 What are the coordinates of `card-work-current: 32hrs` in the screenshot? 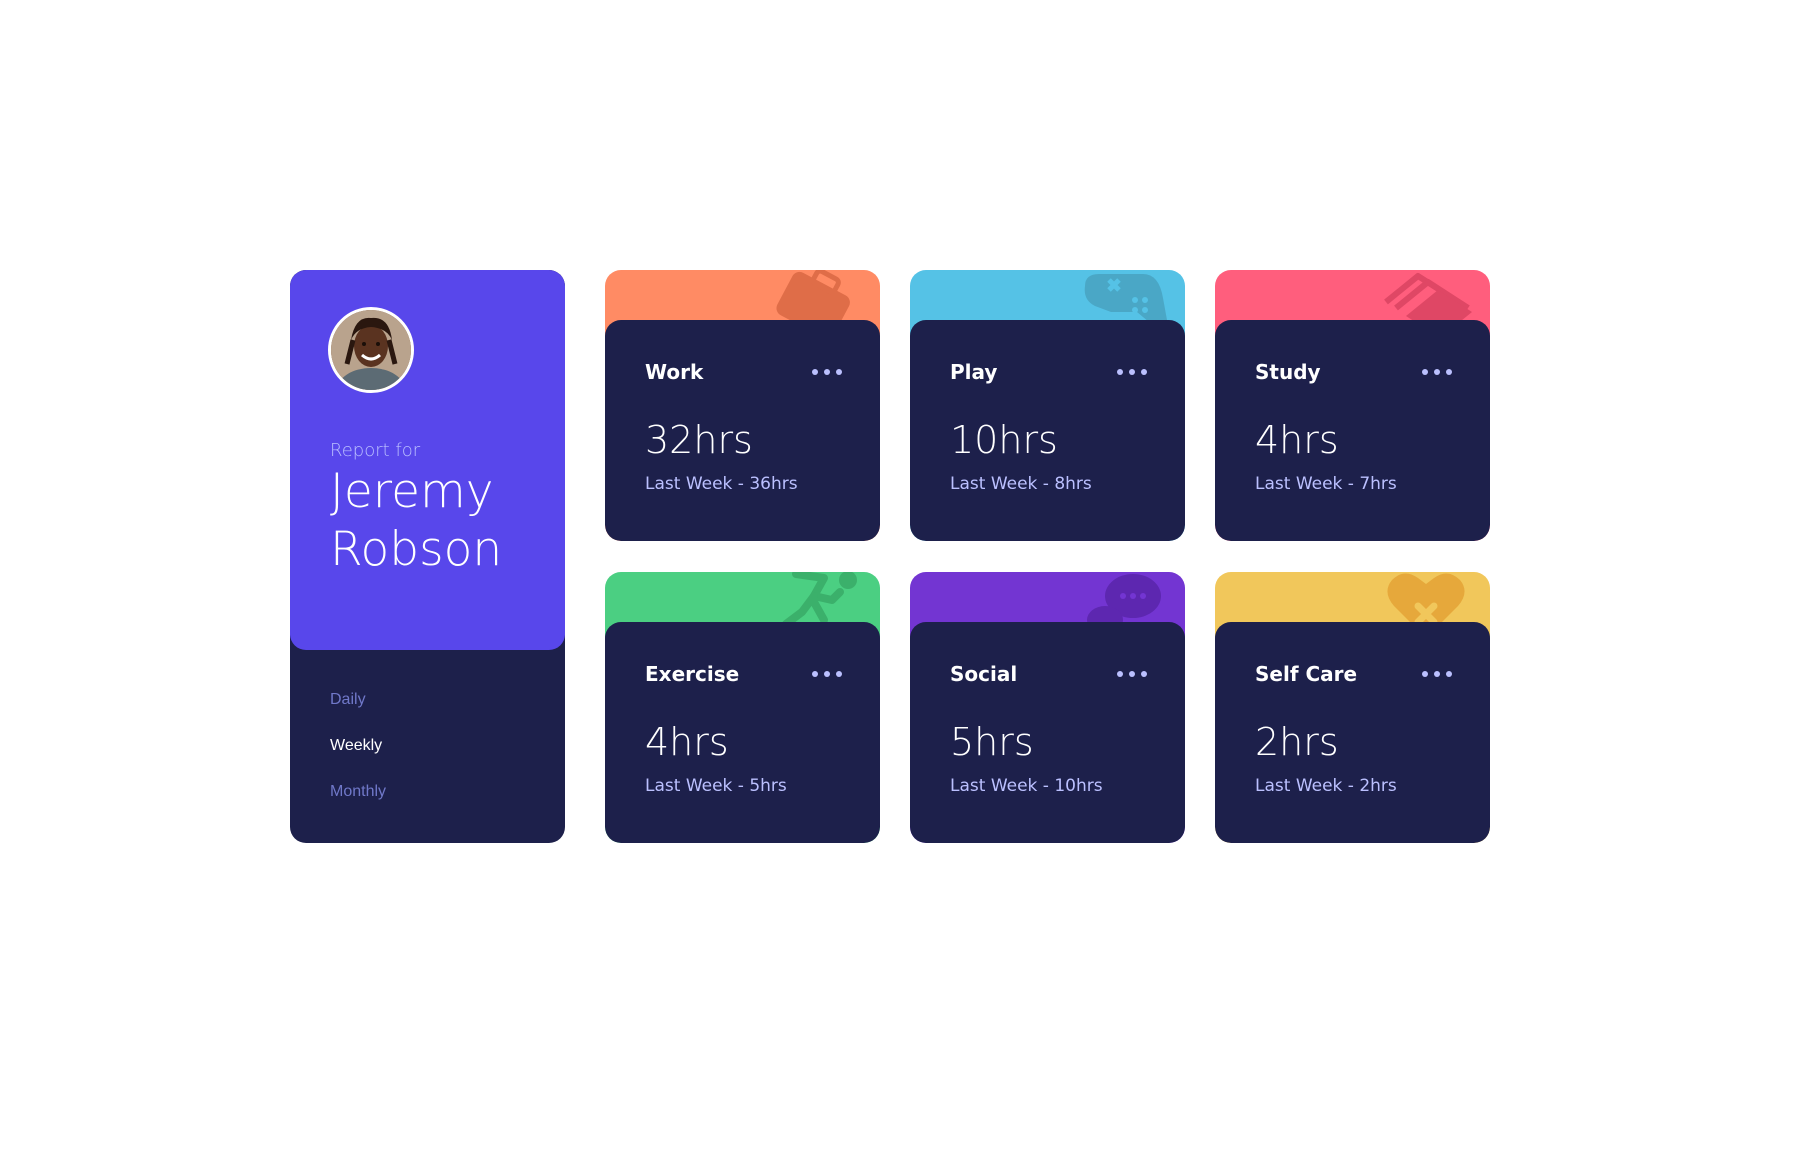 It's located at (699, 440).